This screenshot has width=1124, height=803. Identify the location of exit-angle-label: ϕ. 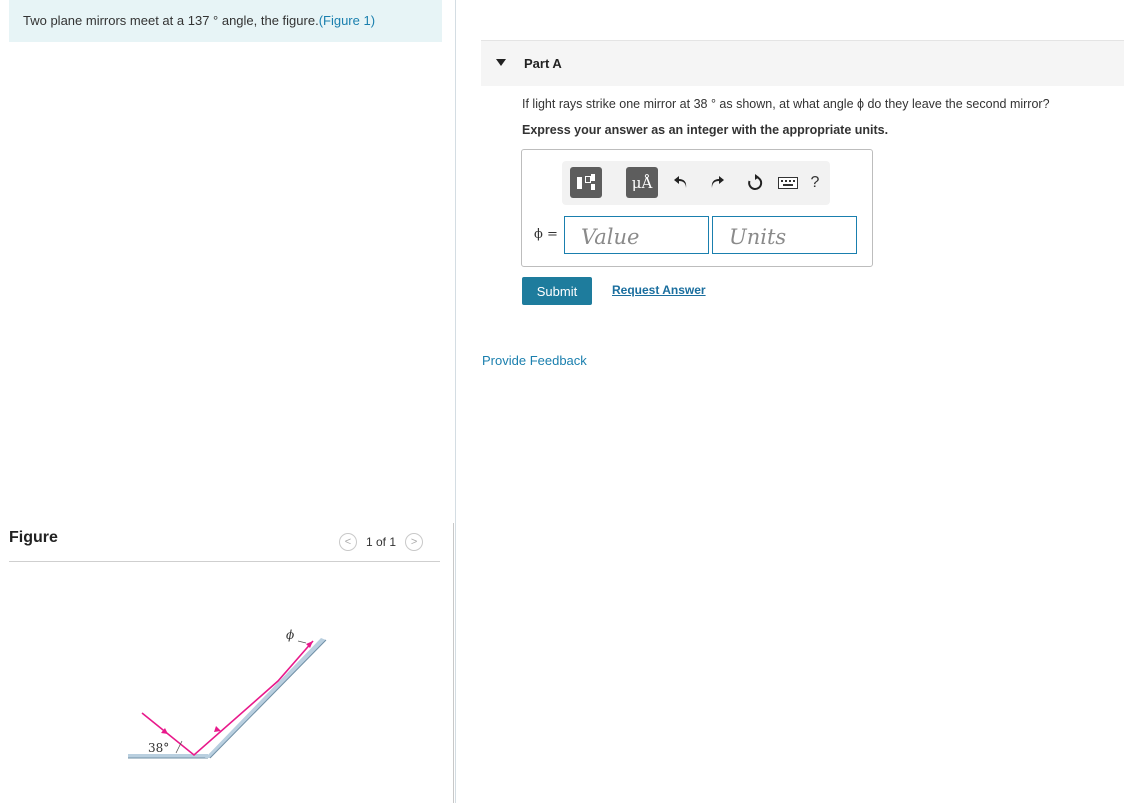
(290, 635).